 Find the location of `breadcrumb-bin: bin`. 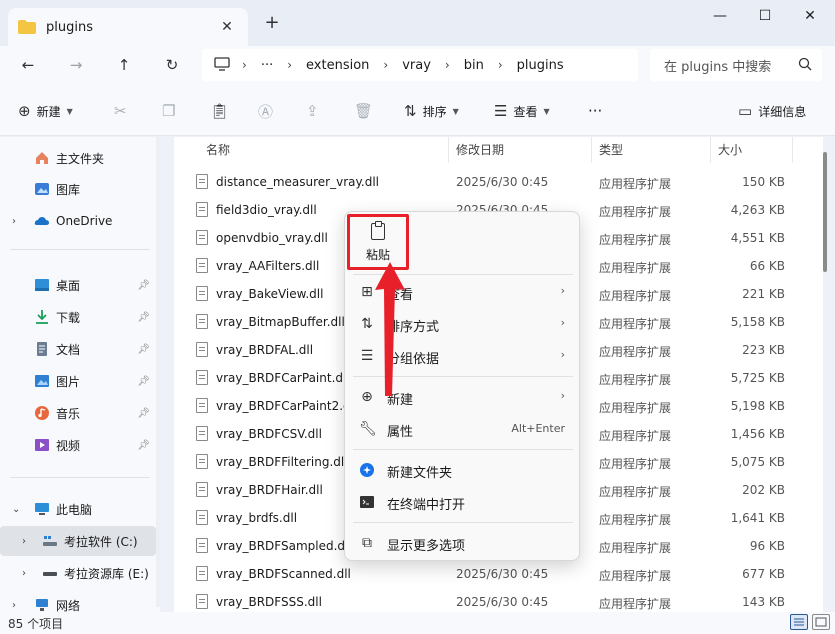

breadcrumb-bin: bin is located at coordinates (474, 65).